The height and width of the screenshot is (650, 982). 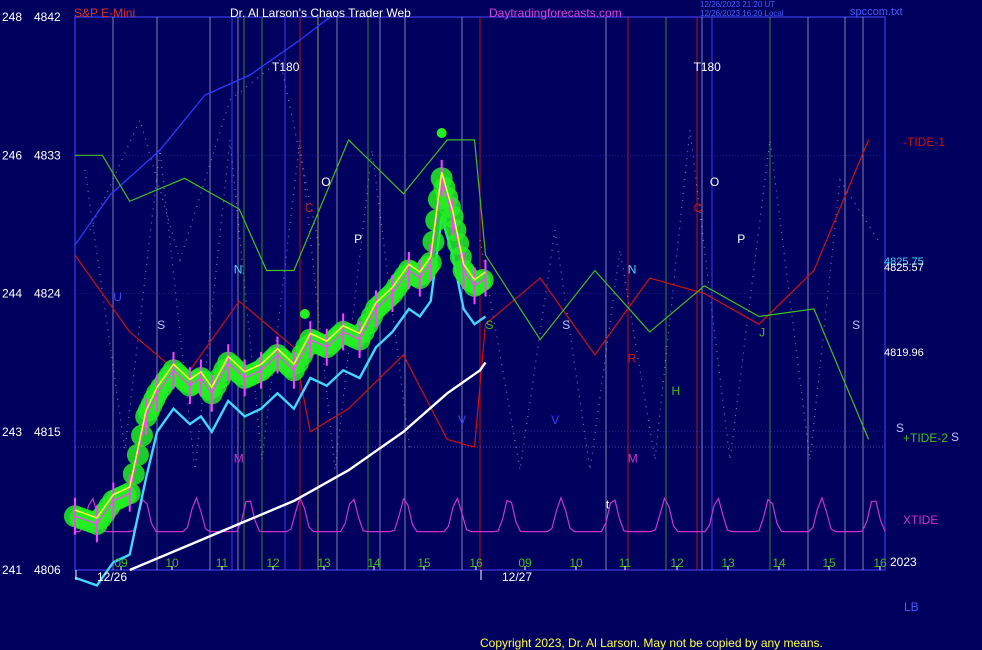 What do you see at coordinates (12, 570) in the screenshot?
I see `y-tick-angle: 241` at bounding box center [12, 570].